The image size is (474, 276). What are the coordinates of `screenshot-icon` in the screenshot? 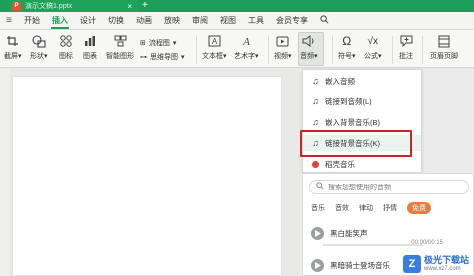 It's located at (13, 41).